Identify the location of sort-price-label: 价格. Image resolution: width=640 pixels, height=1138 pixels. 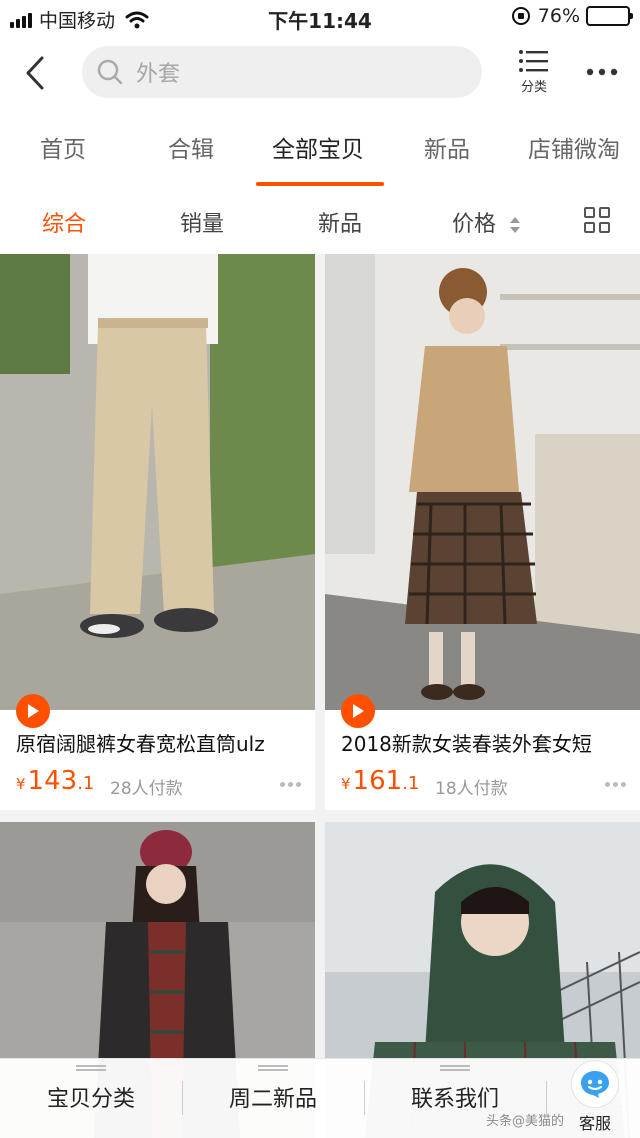
(474, 224).